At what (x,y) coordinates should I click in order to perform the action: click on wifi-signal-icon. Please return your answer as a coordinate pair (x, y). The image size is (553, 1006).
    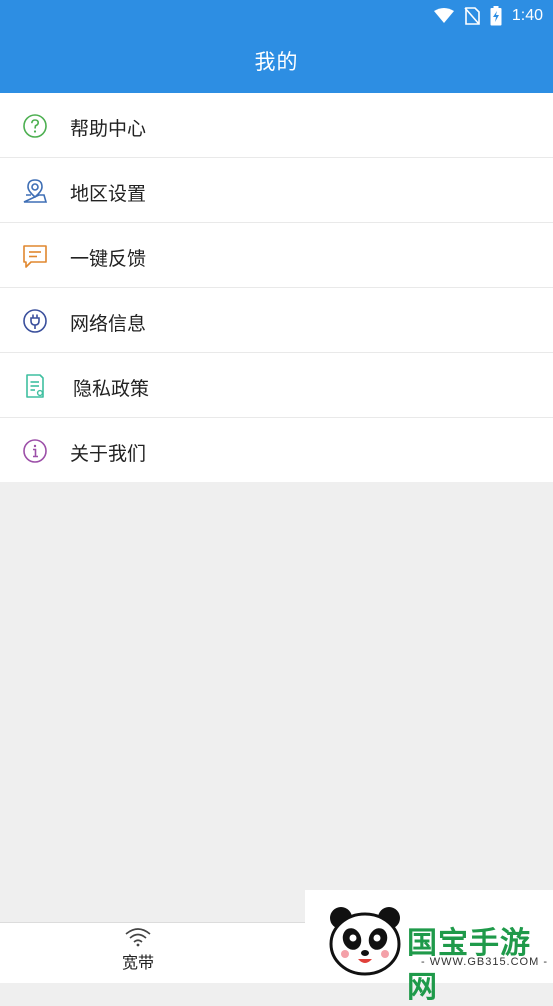
    Looking at the image, I should click on (443, 15).